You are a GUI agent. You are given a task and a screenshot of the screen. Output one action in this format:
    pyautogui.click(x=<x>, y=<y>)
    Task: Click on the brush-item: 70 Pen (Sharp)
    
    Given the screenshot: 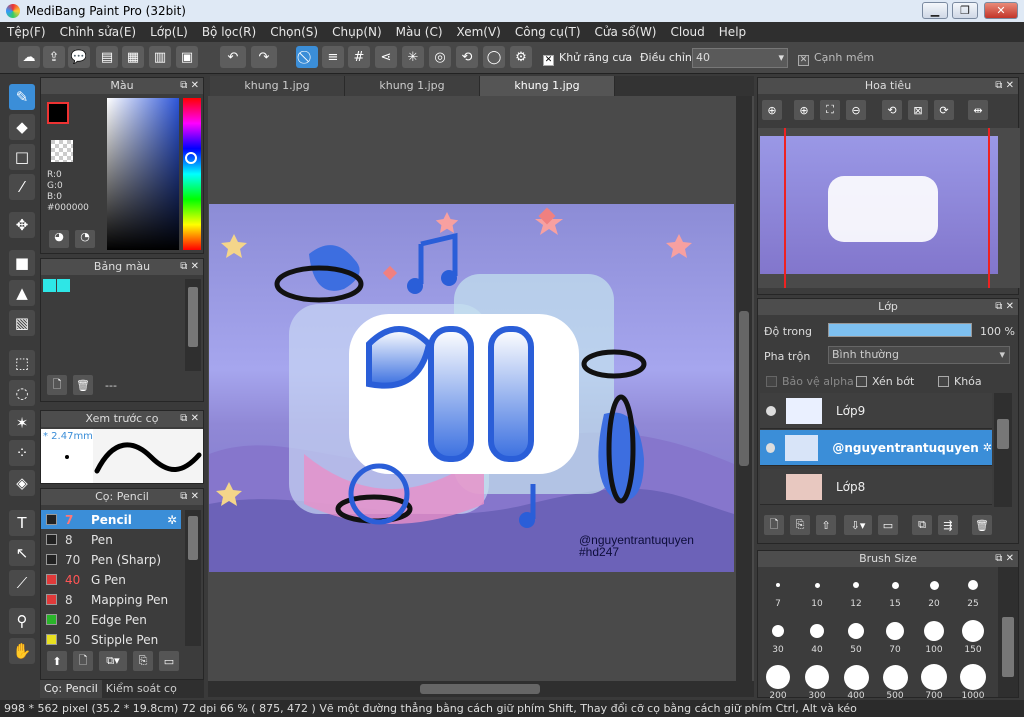 What is the action you would take?
    pyautogui.click(x=111, y=559)
    